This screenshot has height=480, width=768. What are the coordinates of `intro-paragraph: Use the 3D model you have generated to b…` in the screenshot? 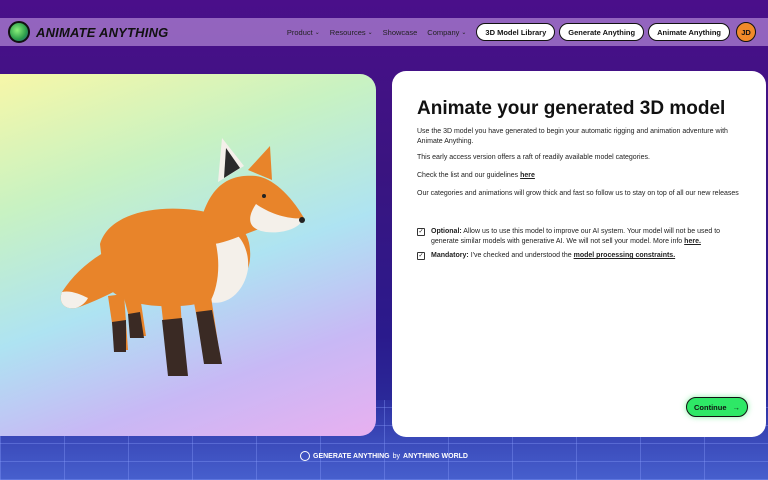 It's located at (572, 136).